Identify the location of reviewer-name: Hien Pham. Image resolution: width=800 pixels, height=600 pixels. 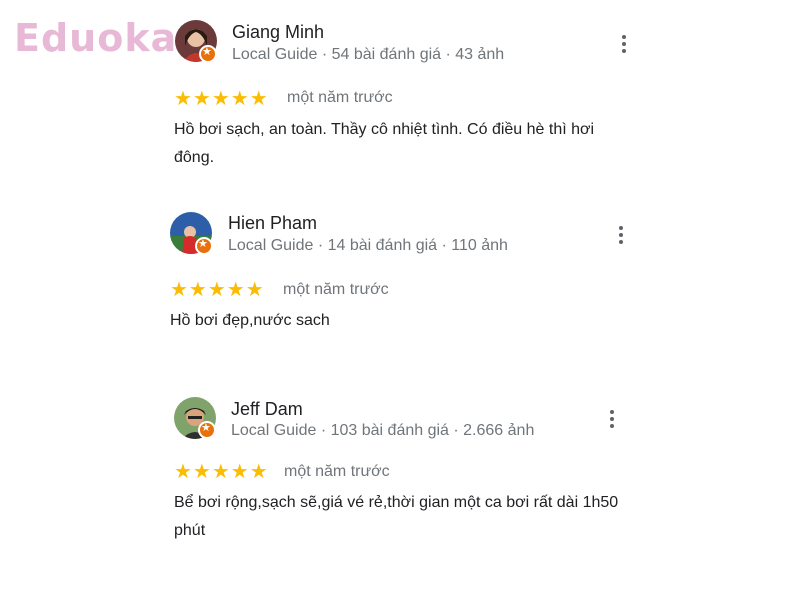
(272, 223).